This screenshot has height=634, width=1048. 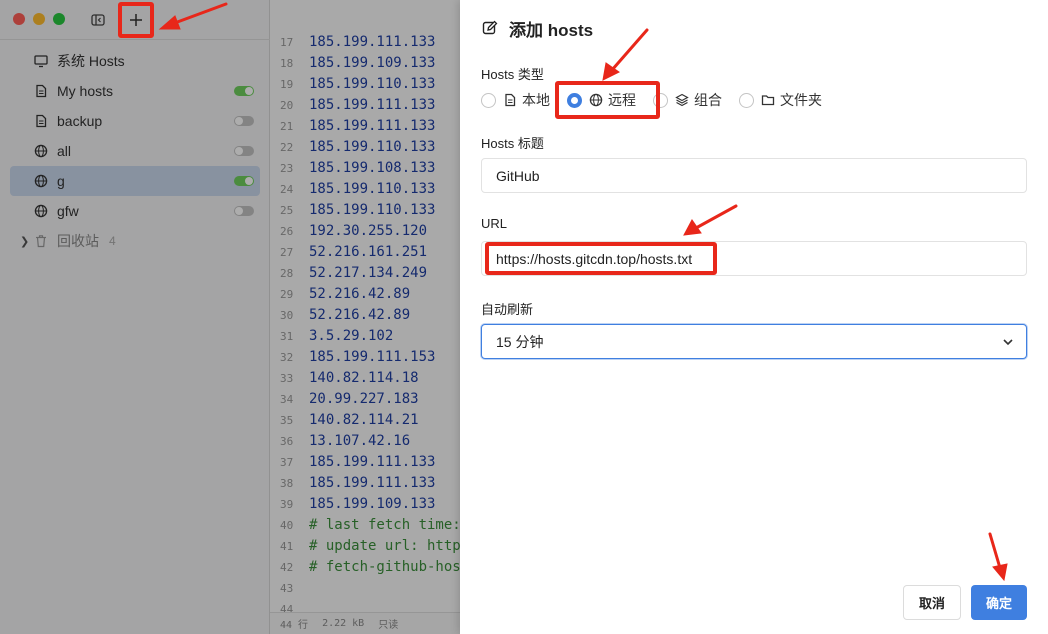 What do you see at coordinates (520, 341) in the screenshot?
I see `auto-refresh-value: 15 分钟` at bounding box center [520, 341].